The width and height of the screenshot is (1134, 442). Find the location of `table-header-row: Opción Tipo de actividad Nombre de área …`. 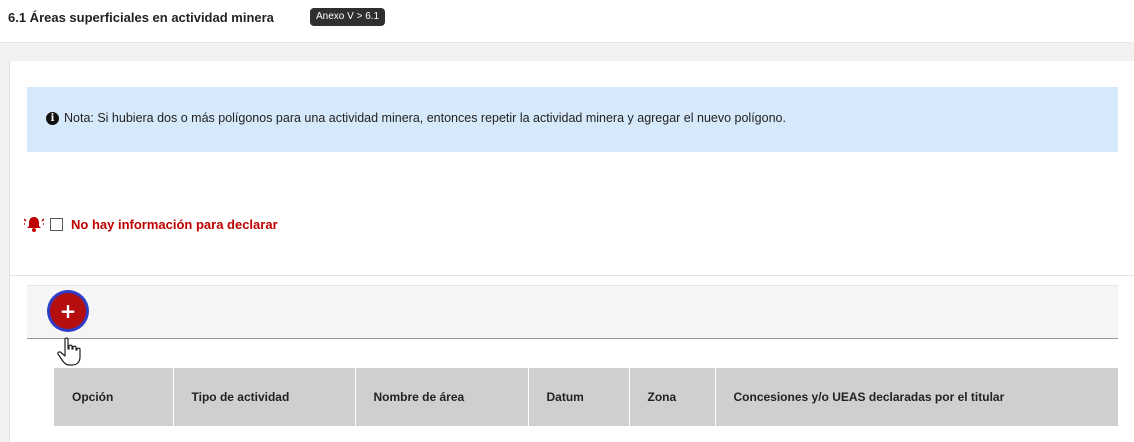

table-header-row: Opción Tipo de actividad Nombre de área … is located at coordinates (586, 397).